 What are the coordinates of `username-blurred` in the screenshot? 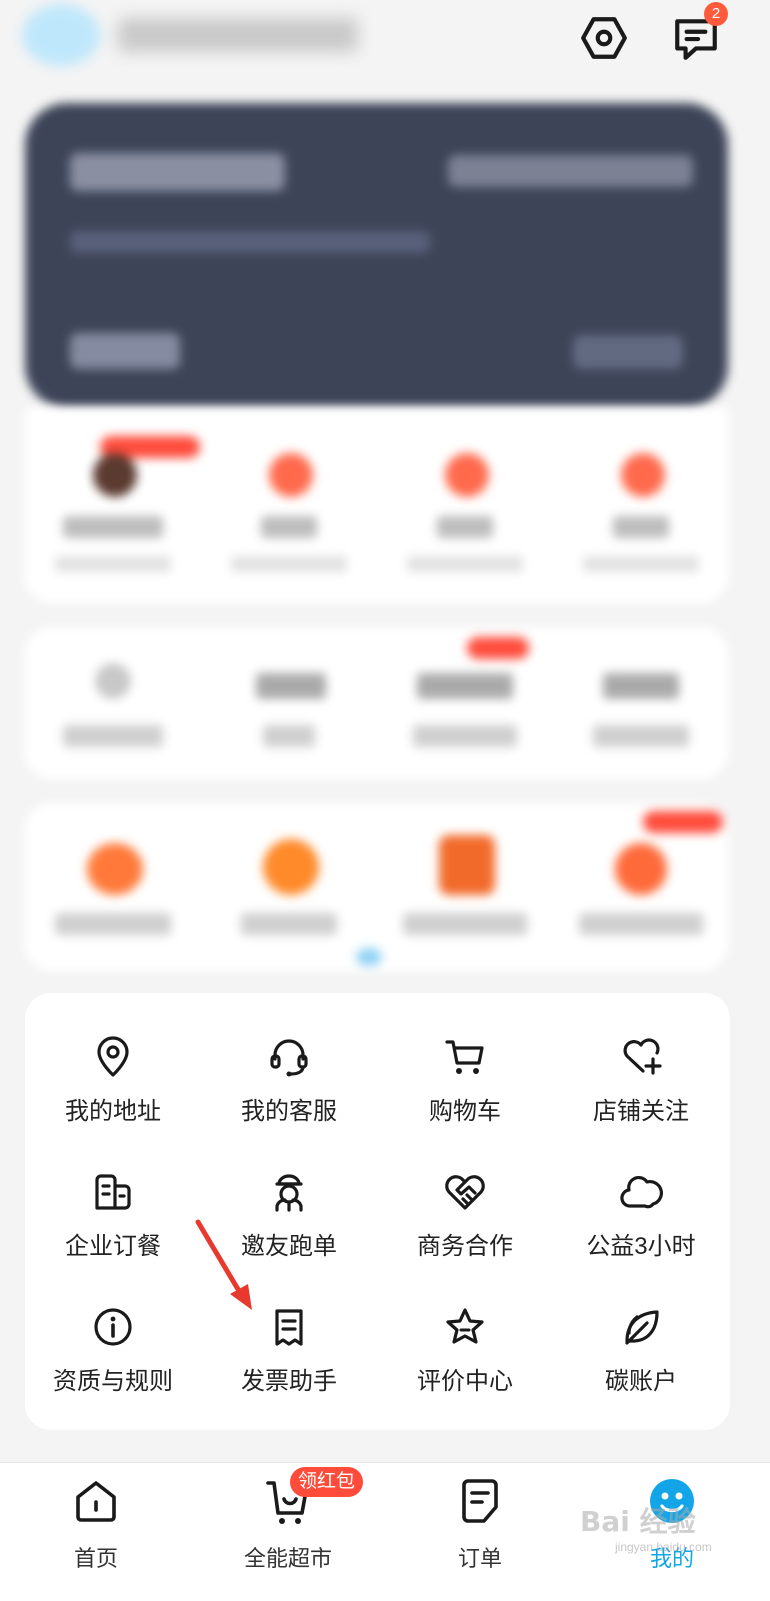 It's located at (238, 35).